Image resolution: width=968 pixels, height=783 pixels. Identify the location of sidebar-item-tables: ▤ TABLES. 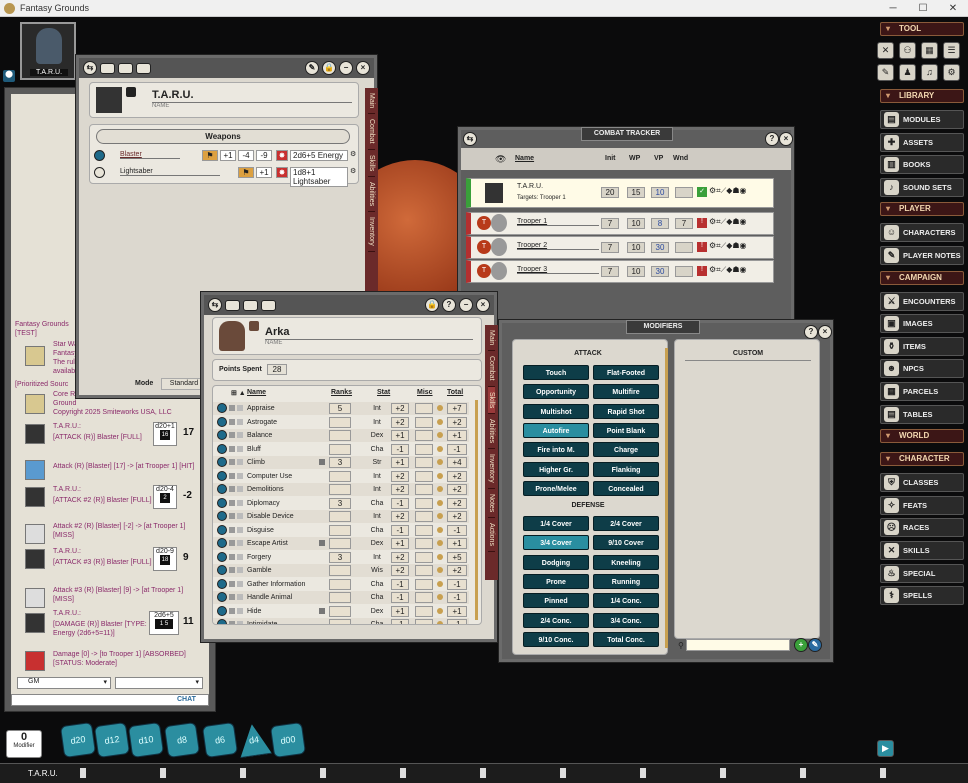
(922, 414).